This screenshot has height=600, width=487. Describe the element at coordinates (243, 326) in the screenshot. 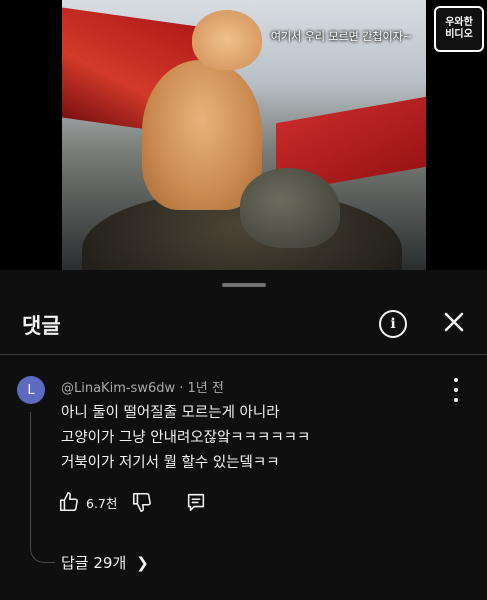

I see `comments-header: 댓글 i` at that location.